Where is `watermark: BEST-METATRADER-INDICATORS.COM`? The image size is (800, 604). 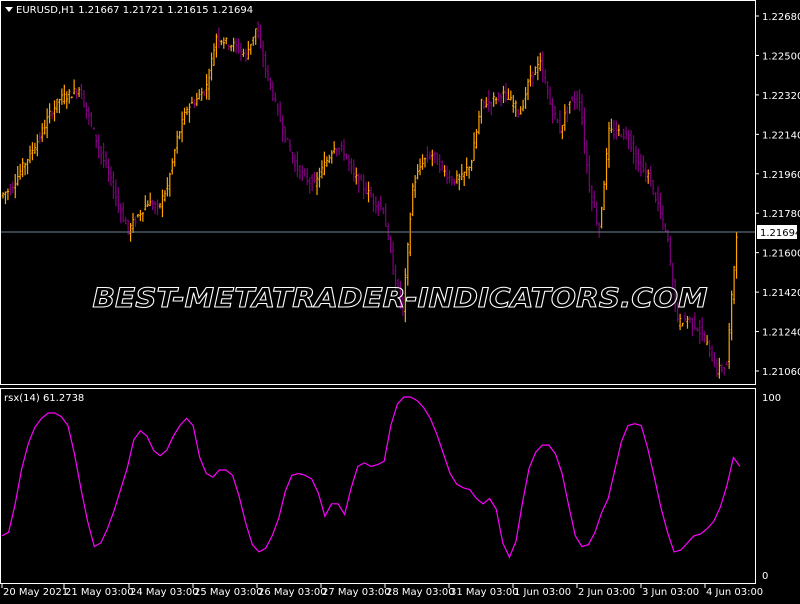
watermark: BEST-METATRADER-INDICATORS.COM is located at coordinates (400, 298).